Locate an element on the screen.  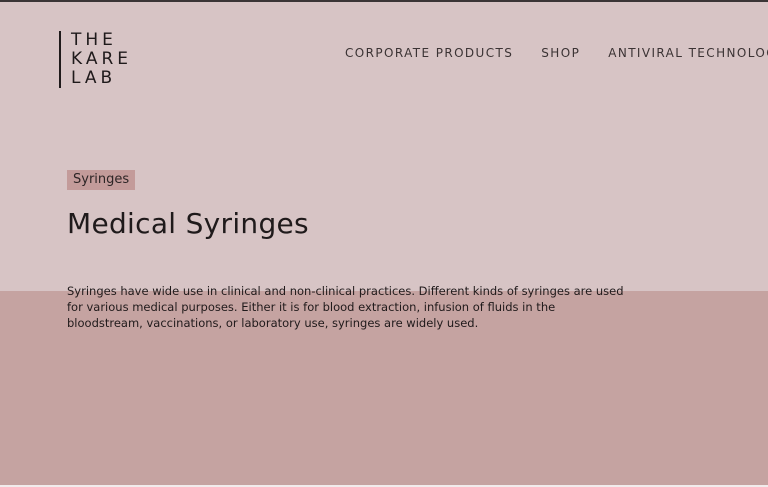
nav-antiviral-technology-label: ANTIVIRAL TECHNOLOGY is located at coordinates (688, 53).